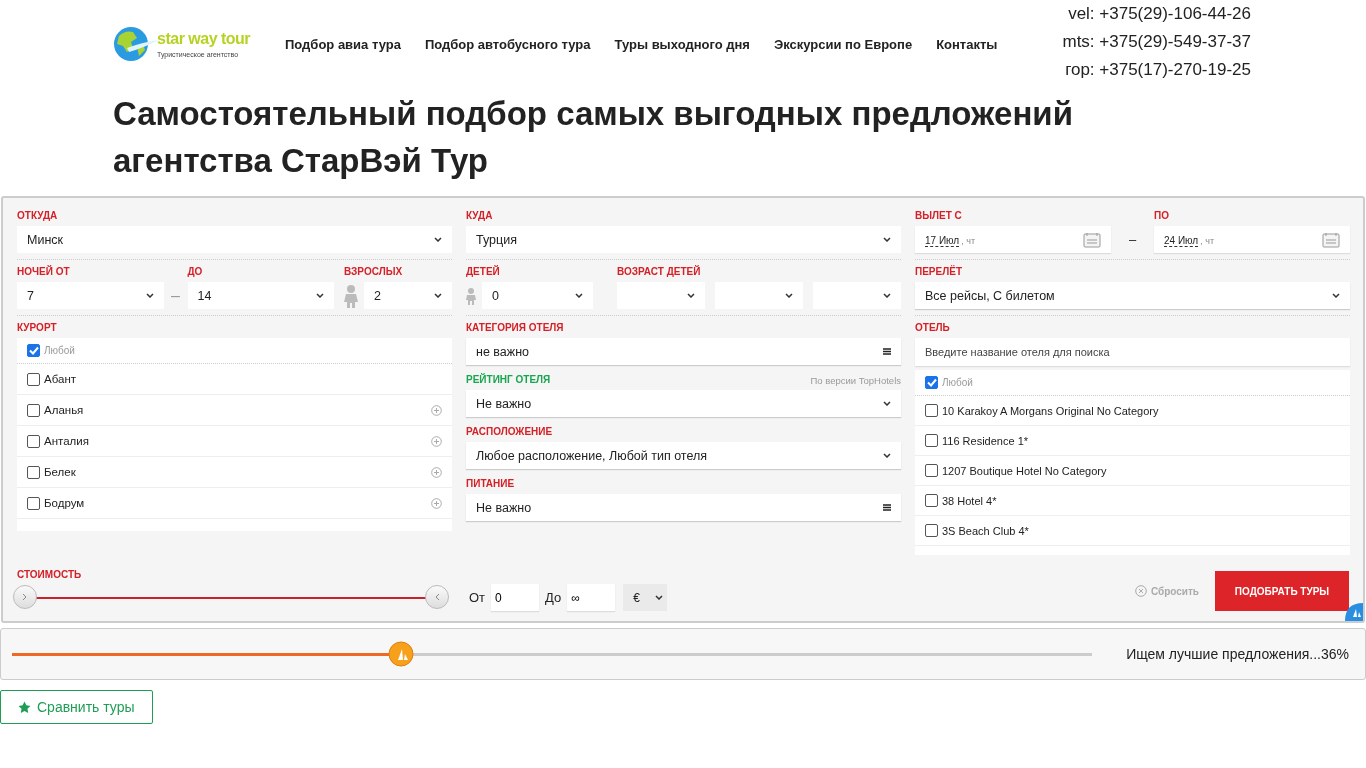 This screenshot has width=1366, height=768. What do you see at coordinates (1013, 239) in the screenshot?
I see `date-field: 17 Июл , чт` at bounding box center [1013, 239].